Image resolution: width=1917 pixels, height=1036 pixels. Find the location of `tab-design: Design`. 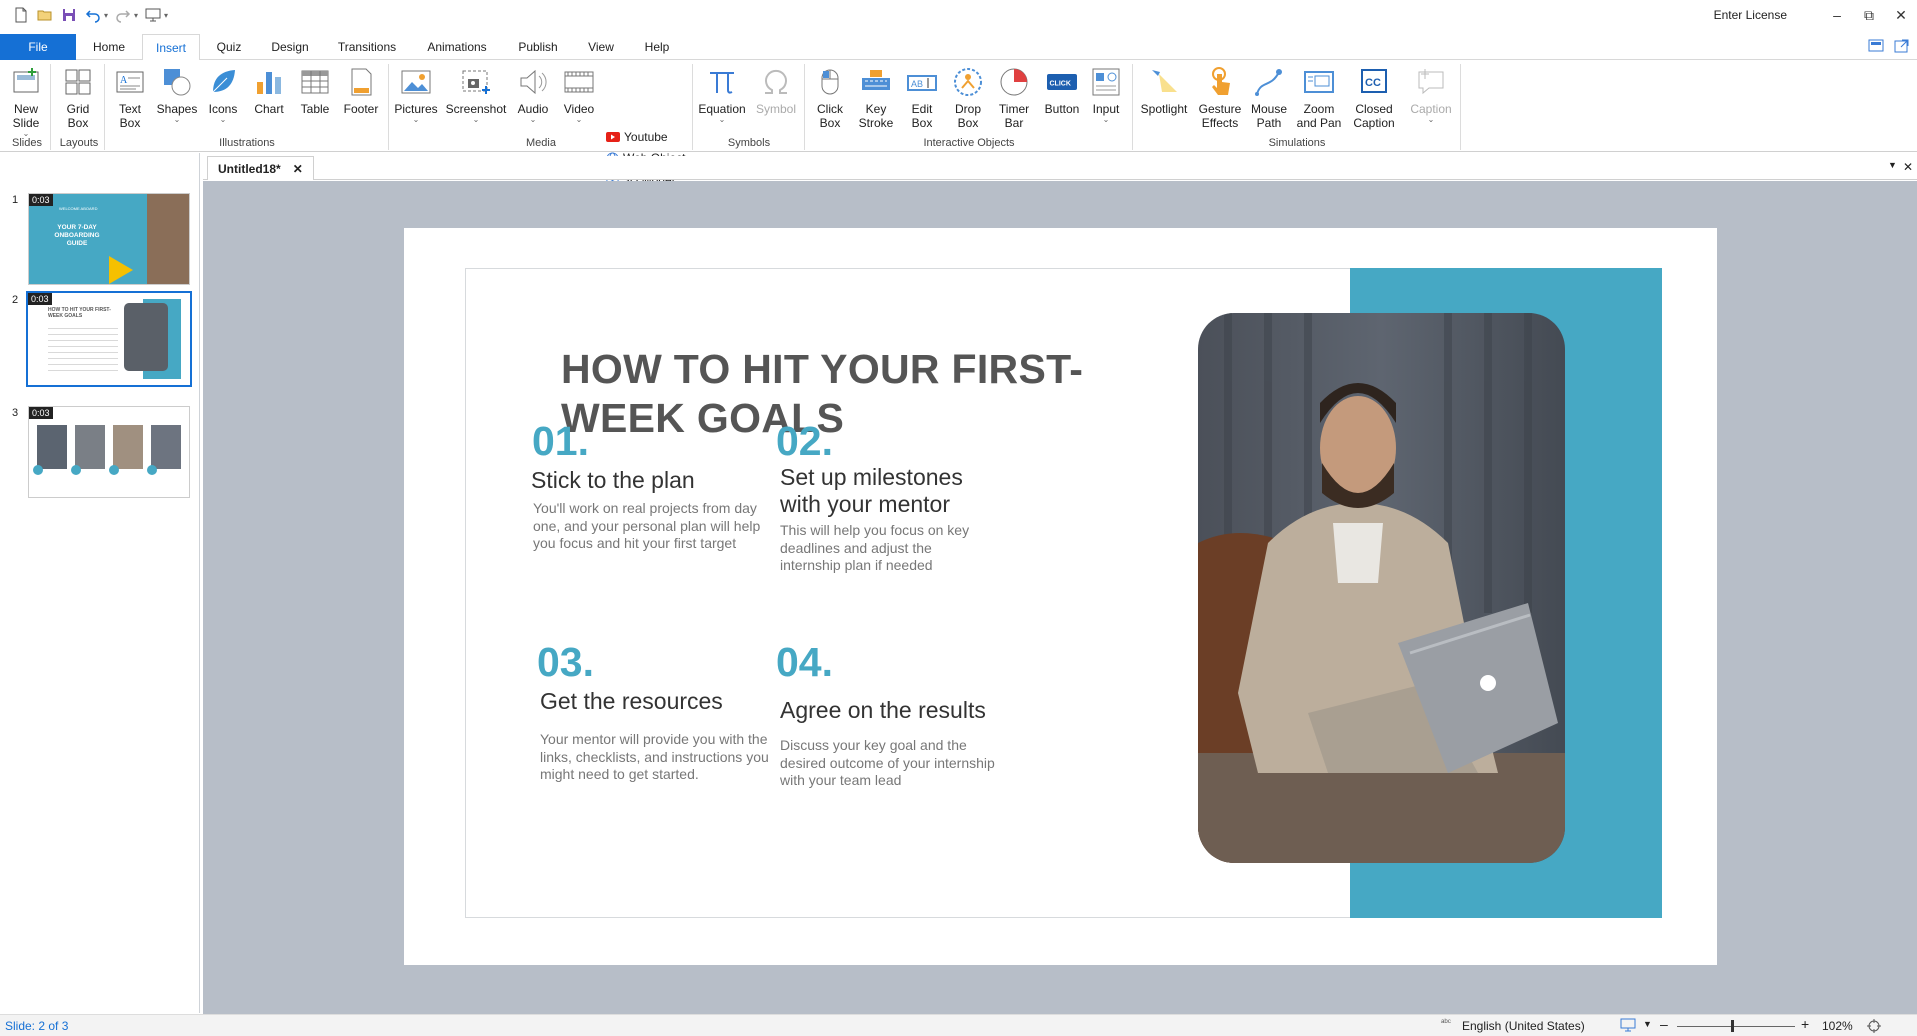

tab-design: Design is located at coordinates (290, 47).